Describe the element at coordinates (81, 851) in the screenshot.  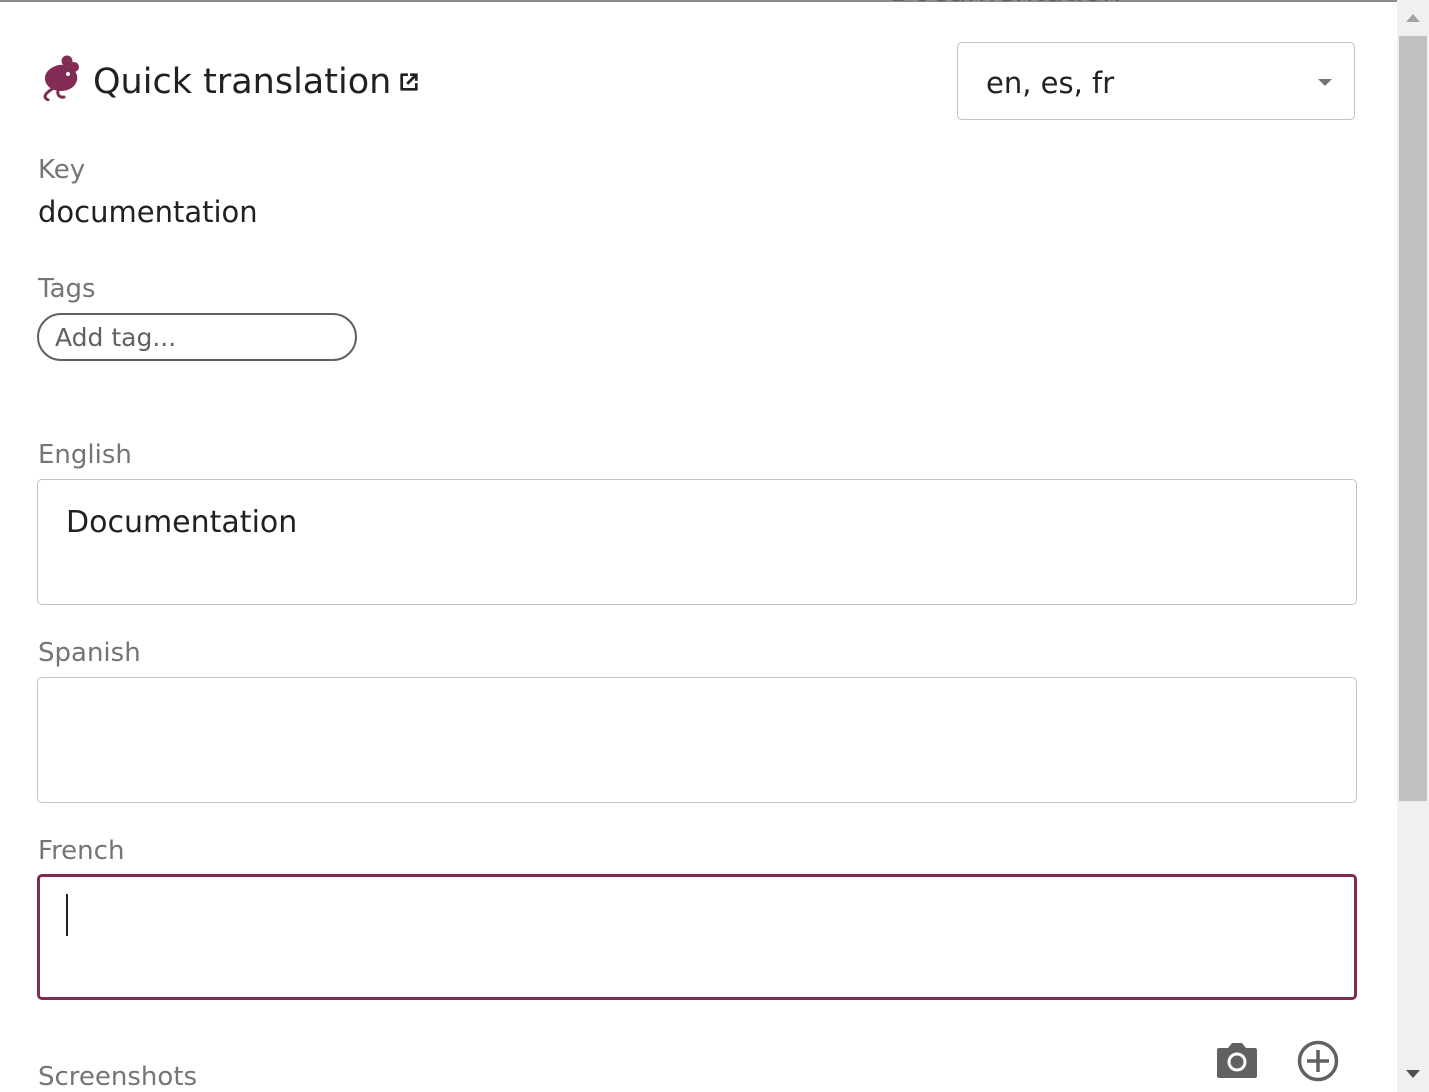
I see `french-label: French` at that location.